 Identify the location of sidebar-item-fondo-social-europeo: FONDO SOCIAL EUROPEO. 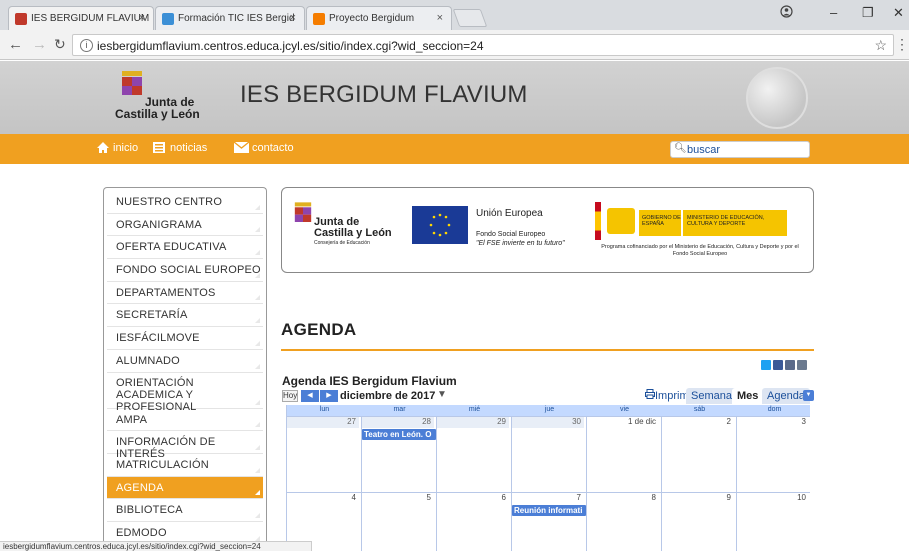
(185, 270).